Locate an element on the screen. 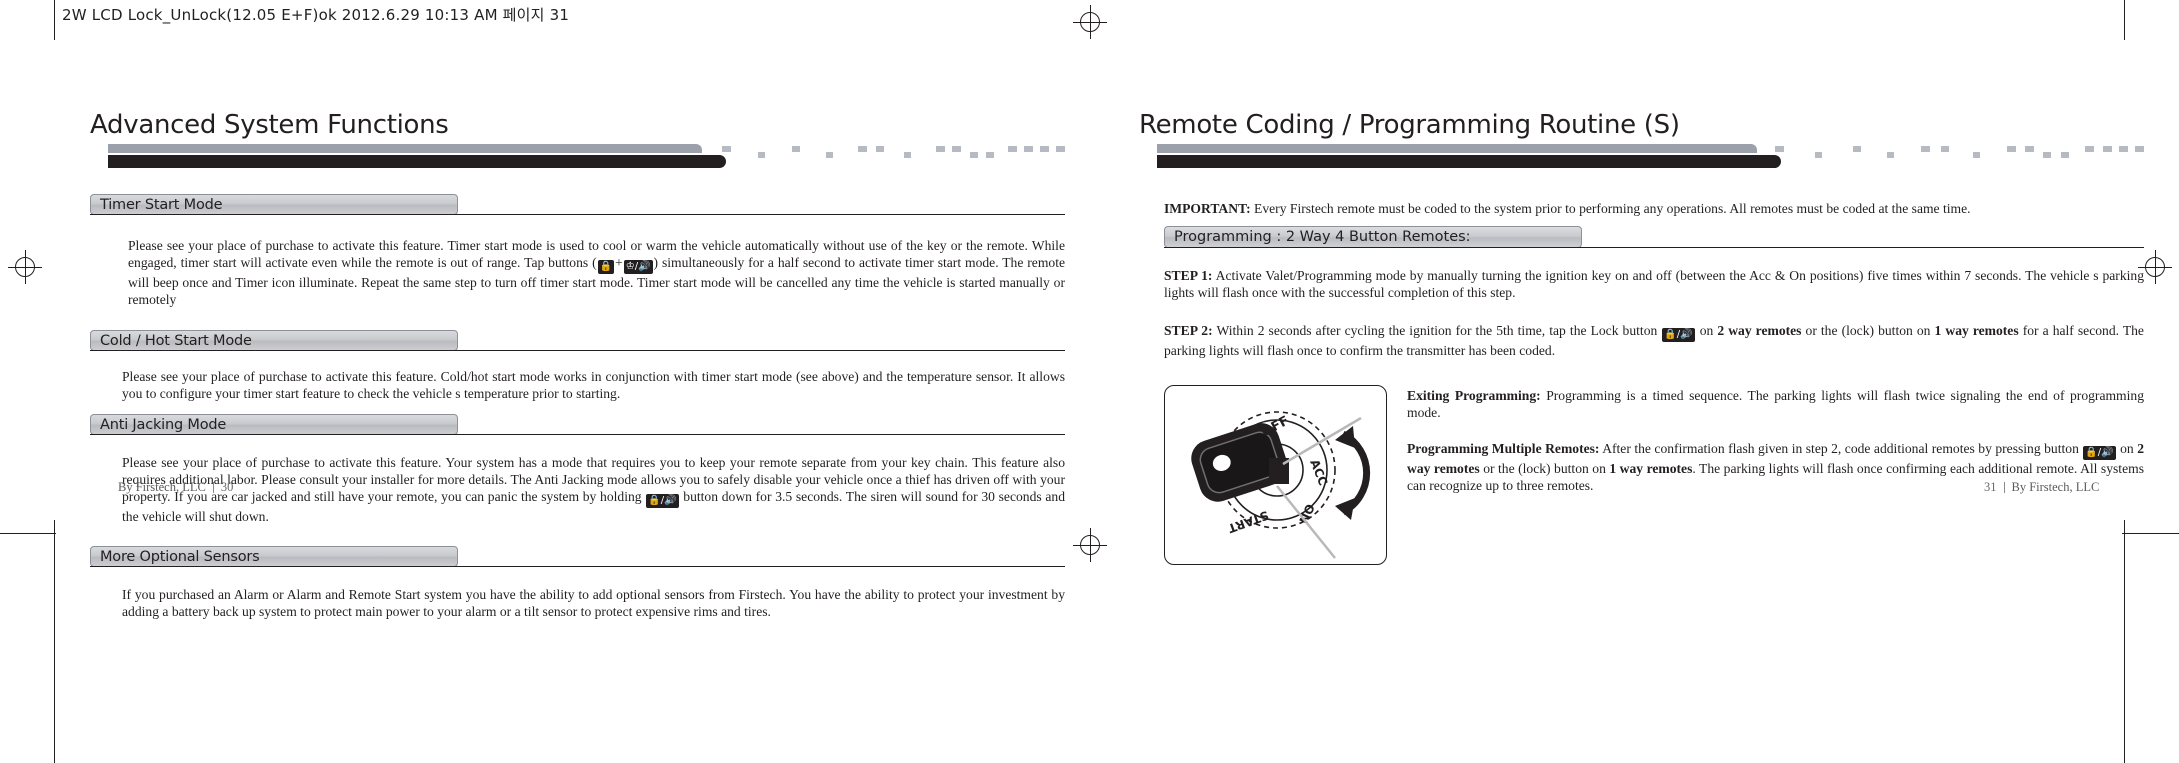 The image size is (2179, 763). step-1-label: STEP 1: is located at coordinates (1188, 275).